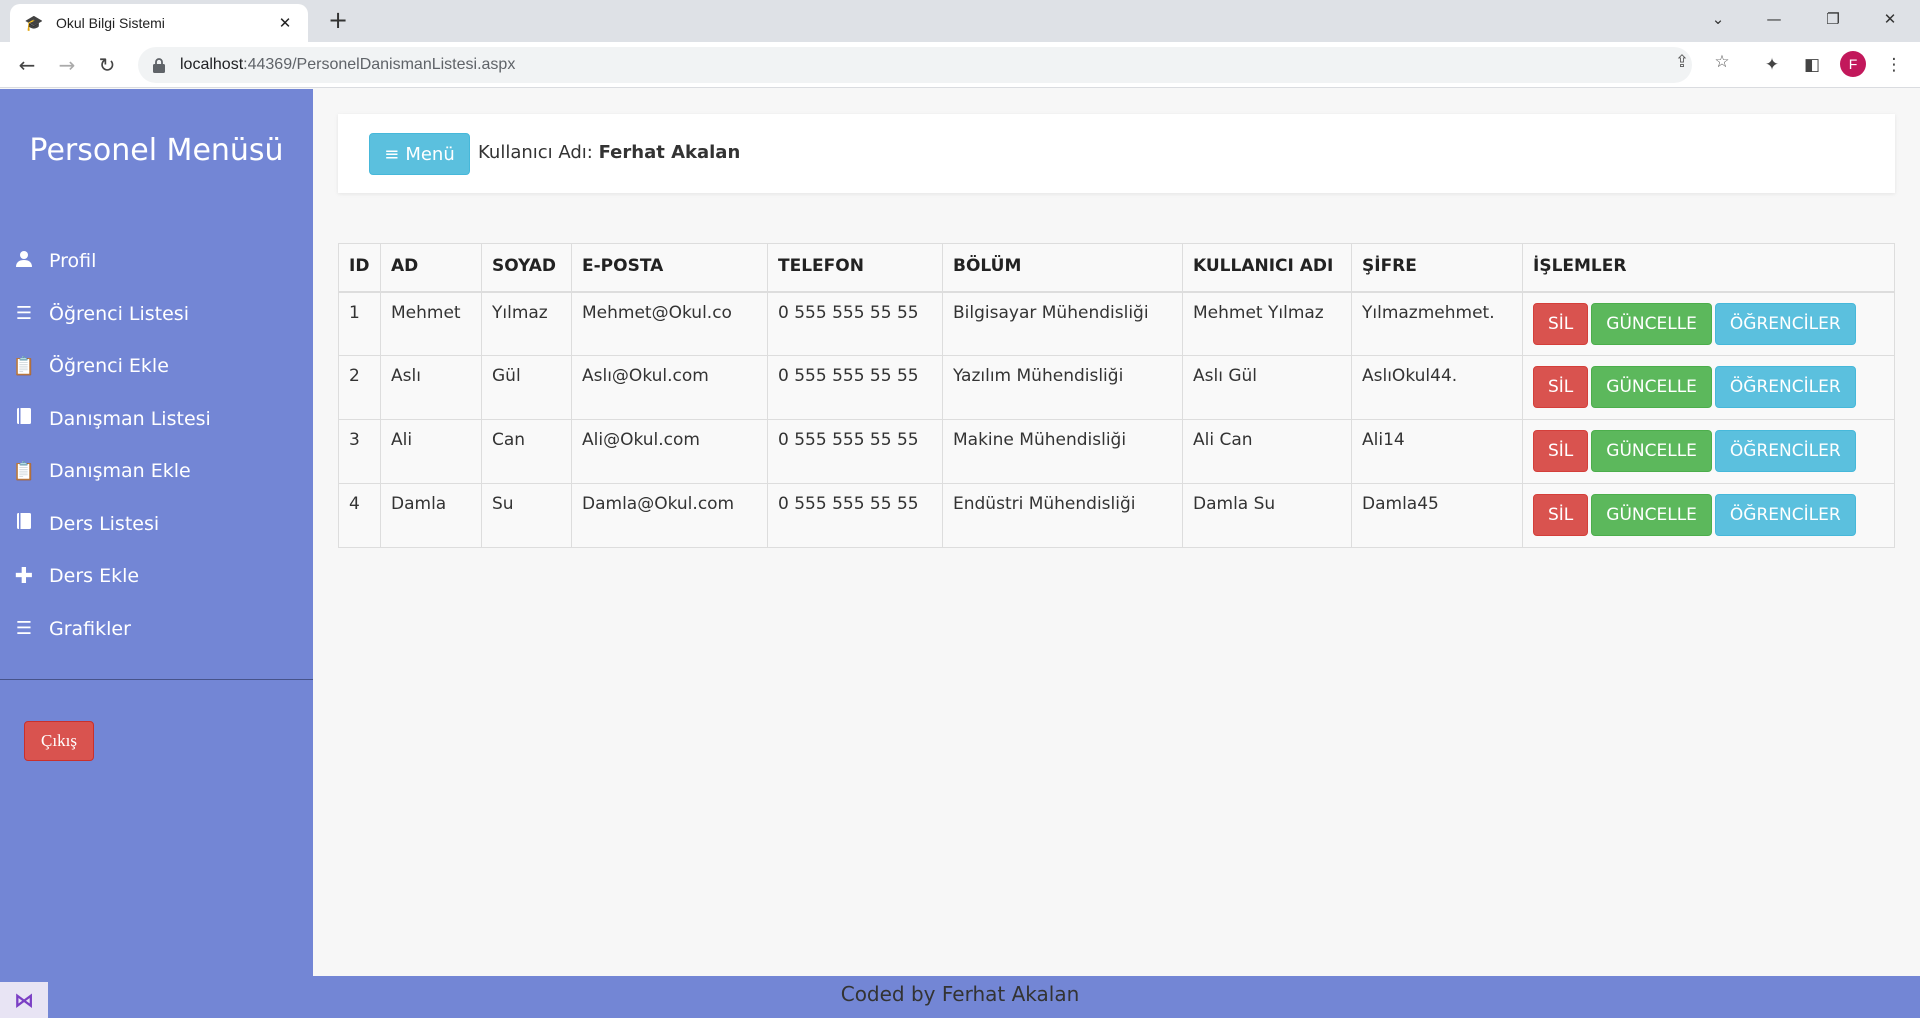 This screenshot has width=1920, height=1018. Describe the element at coordinates (430, 154) in the screenshot. I see `menu-button-label: Menü` at that location.